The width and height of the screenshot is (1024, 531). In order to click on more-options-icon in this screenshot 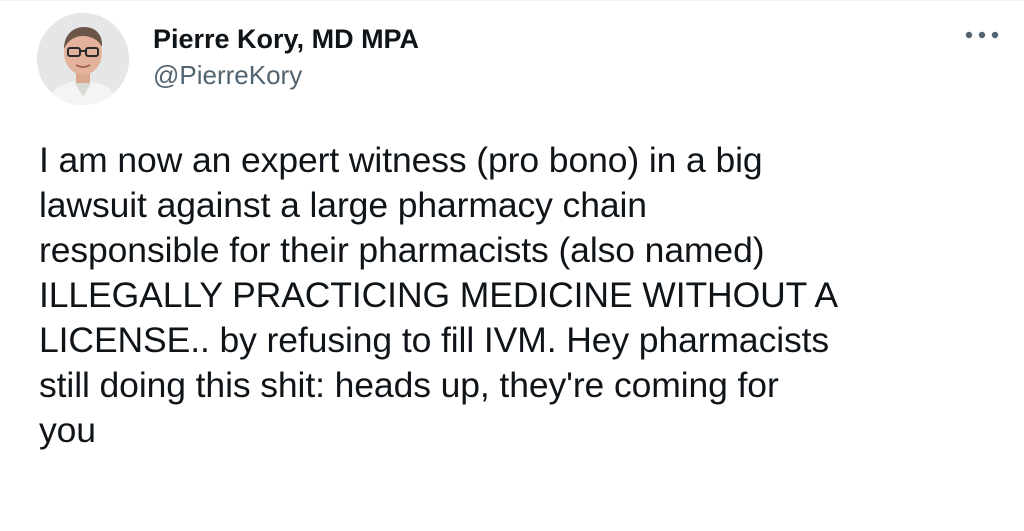, I will do `click(982, 35)`.